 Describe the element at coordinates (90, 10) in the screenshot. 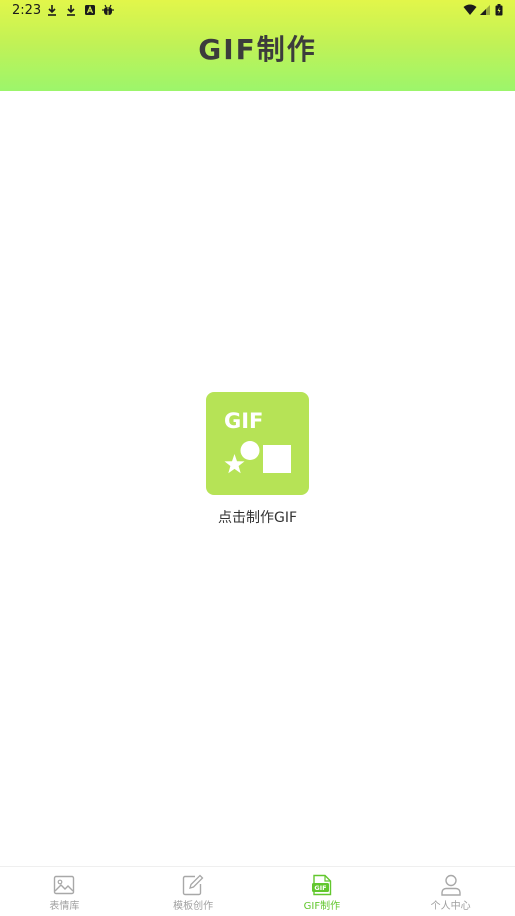

I see `a-notification-icon` at that location.